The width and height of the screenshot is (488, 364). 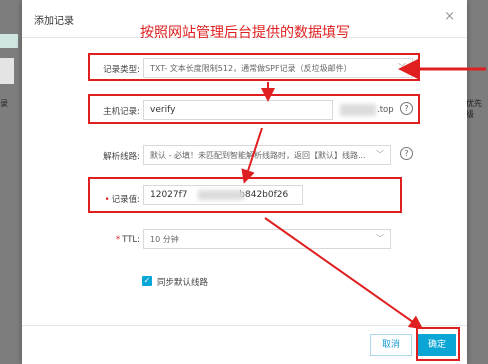 I want to click on dialog-title: 添加记录, so click(x=54, y=21).